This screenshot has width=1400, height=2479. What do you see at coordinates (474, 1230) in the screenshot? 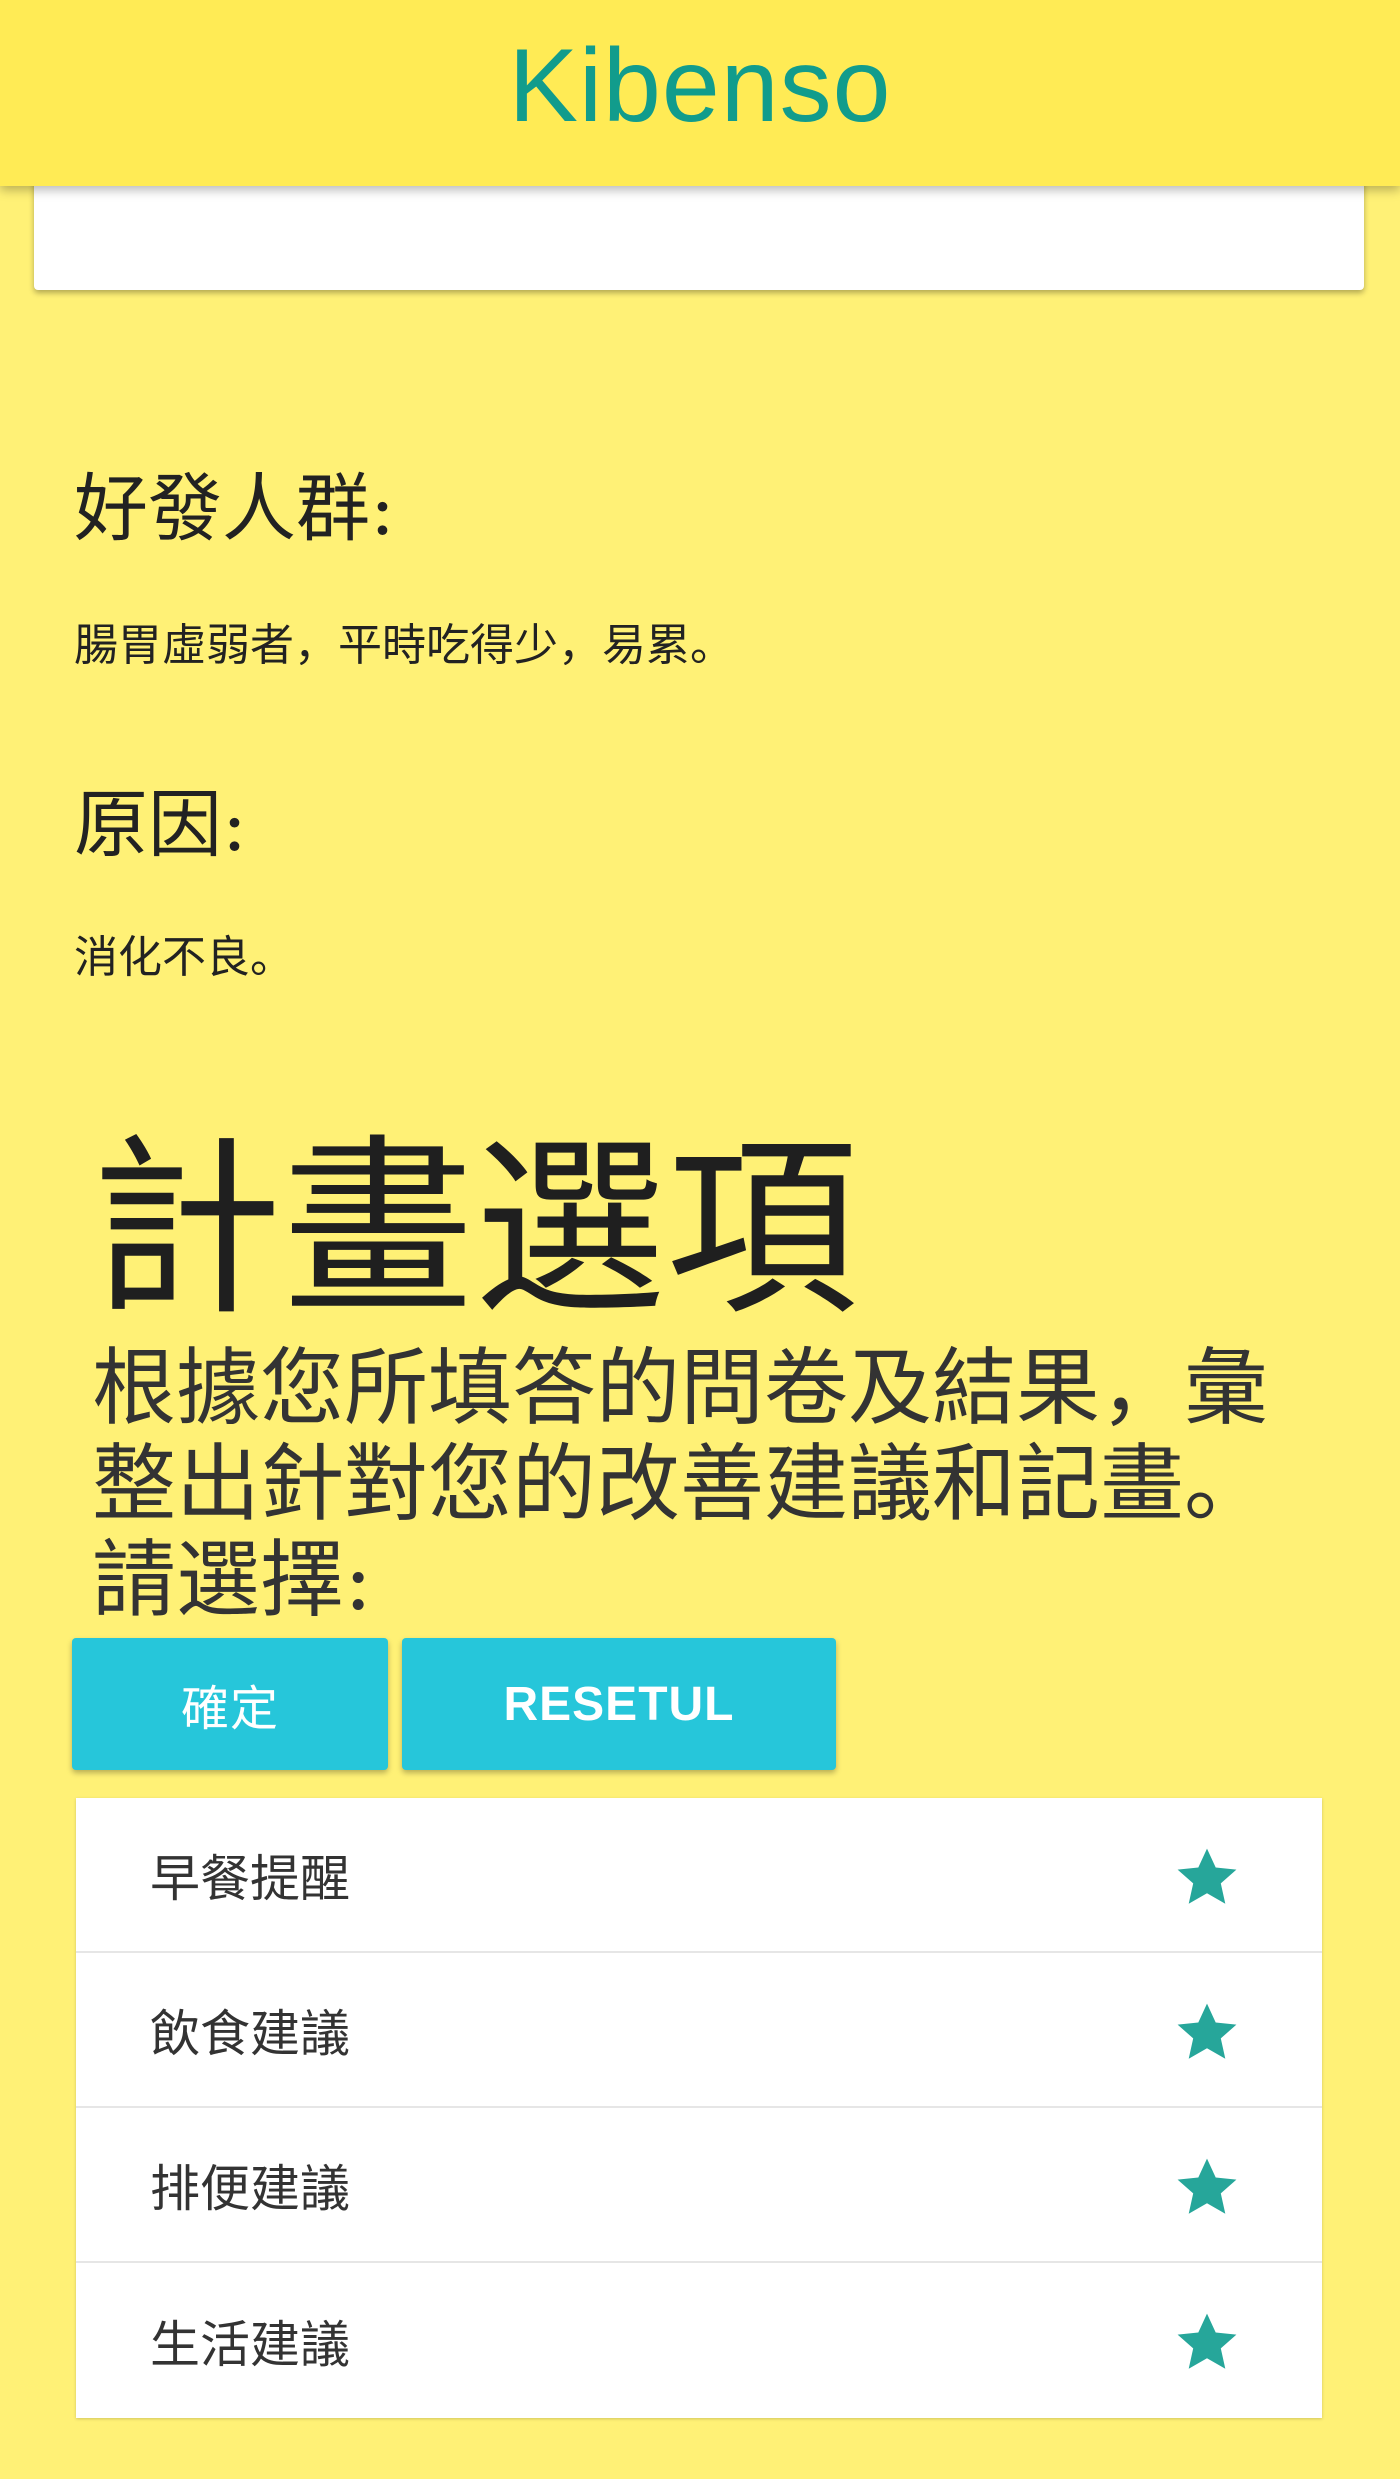
I see `plan-title: 計畫選項` at bounding box center [474, 1230].